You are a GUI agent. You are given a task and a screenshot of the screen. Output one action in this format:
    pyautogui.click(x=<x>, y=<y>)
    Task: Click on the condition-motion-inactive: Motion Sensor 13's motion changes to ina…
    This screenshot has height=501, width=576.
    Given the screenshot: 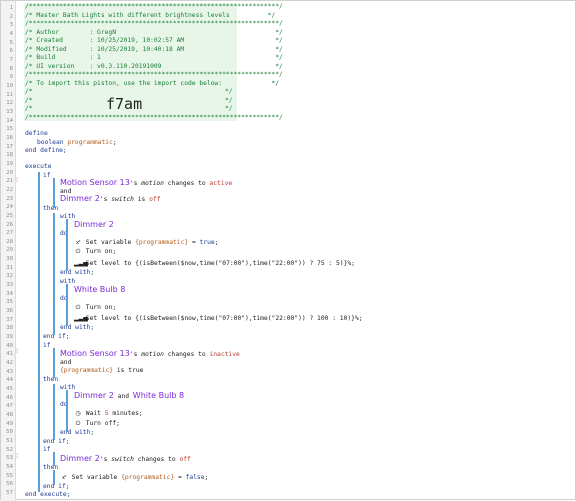 What is the action you would take?
    pyautogui.click(x=150, y=353)
    